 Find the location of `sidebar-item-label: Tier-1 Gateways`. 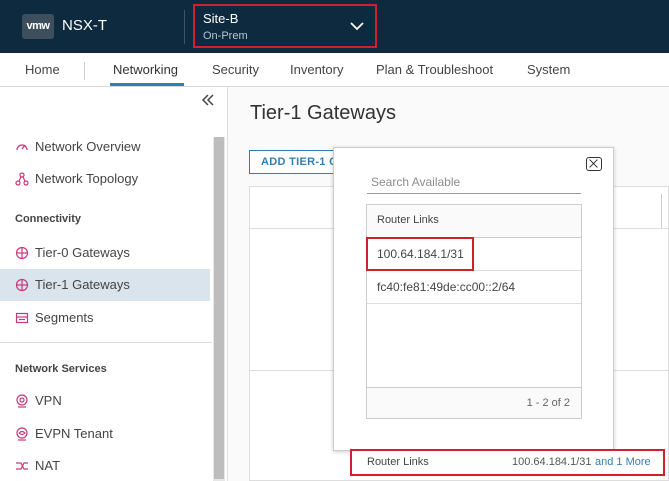

sidebar-item-label: Tier-1 Gateways is located at coordinates (82, 284).